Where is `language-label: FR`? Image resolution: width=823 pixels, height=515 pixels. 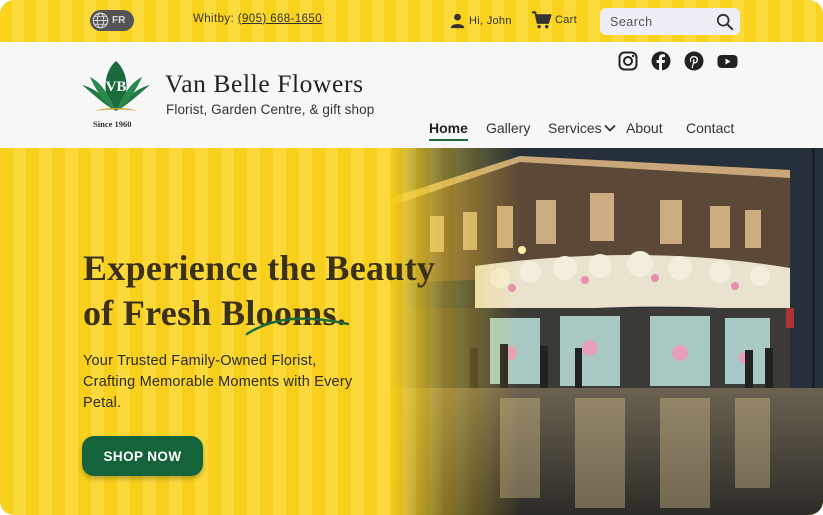
language-label: FR is located at coordinates (119, 20).